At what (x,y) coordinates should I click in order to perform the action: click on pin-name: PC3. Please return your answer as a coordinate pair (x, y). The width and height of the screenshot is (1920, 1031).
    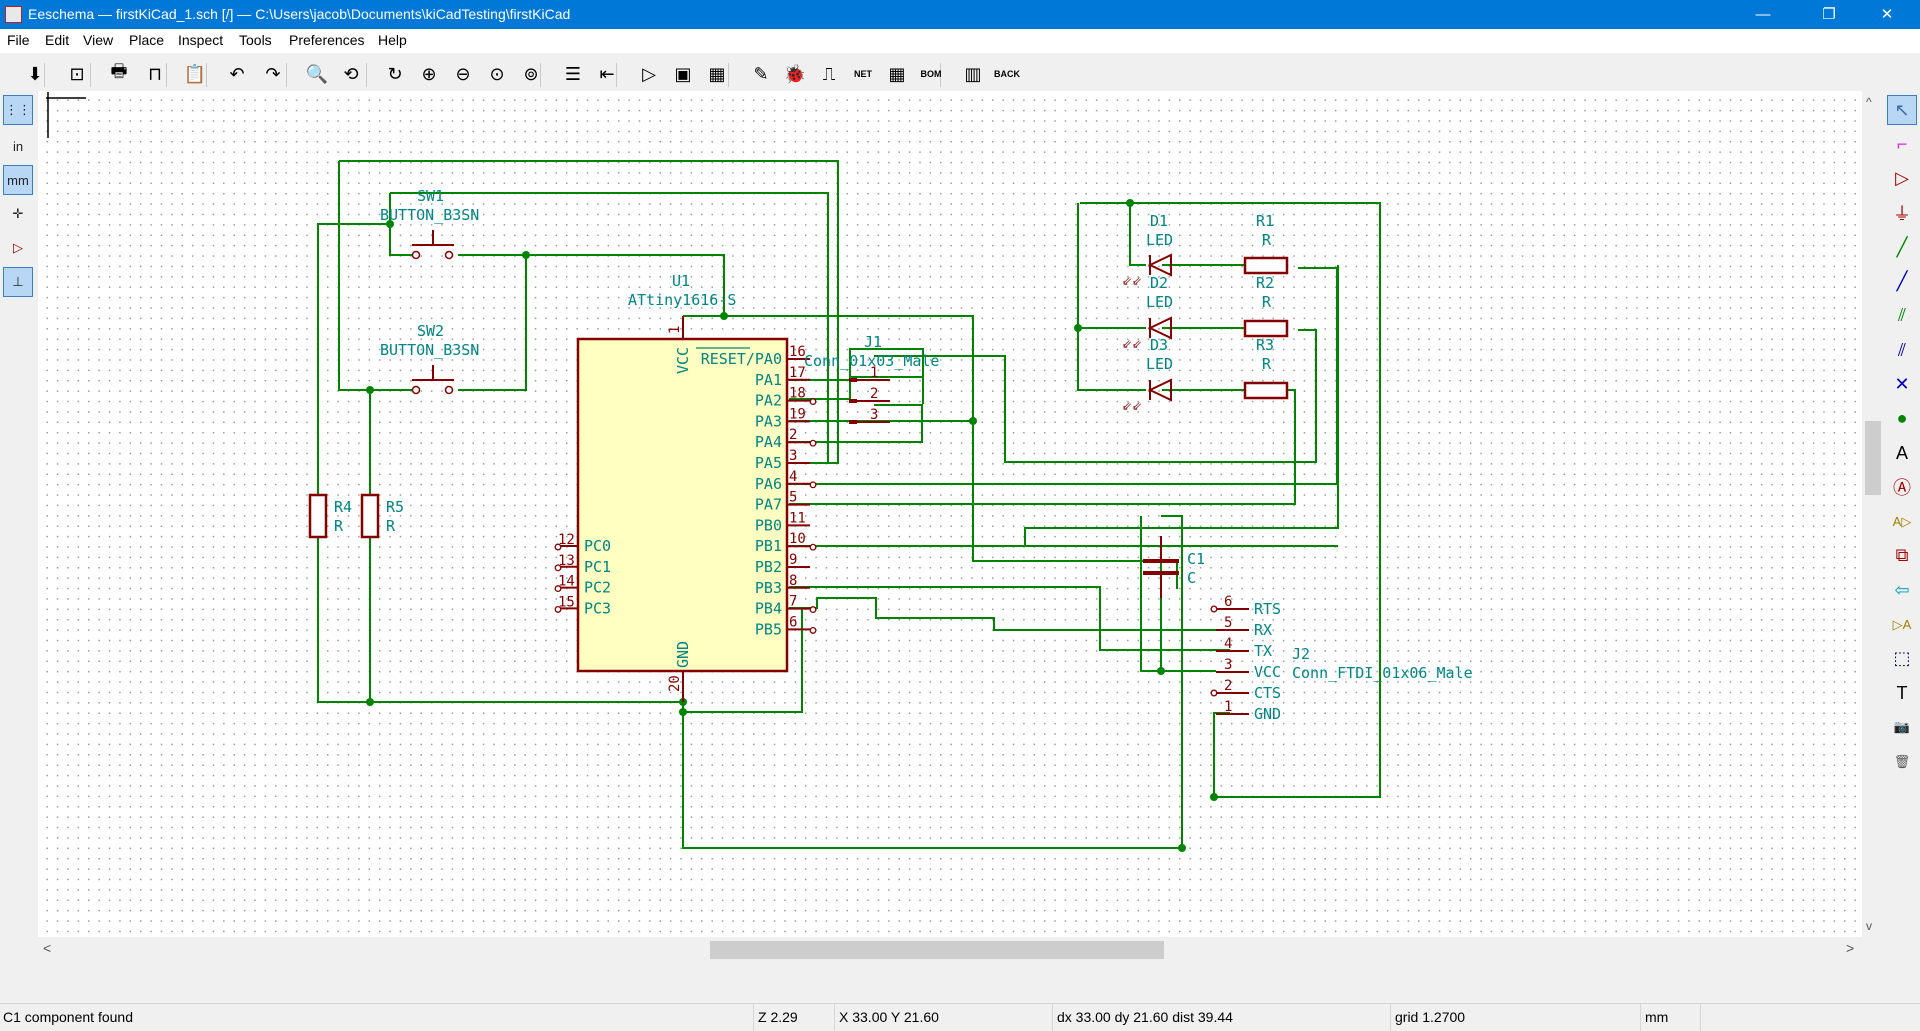
    Looking at the image, I should click on (597, 608).